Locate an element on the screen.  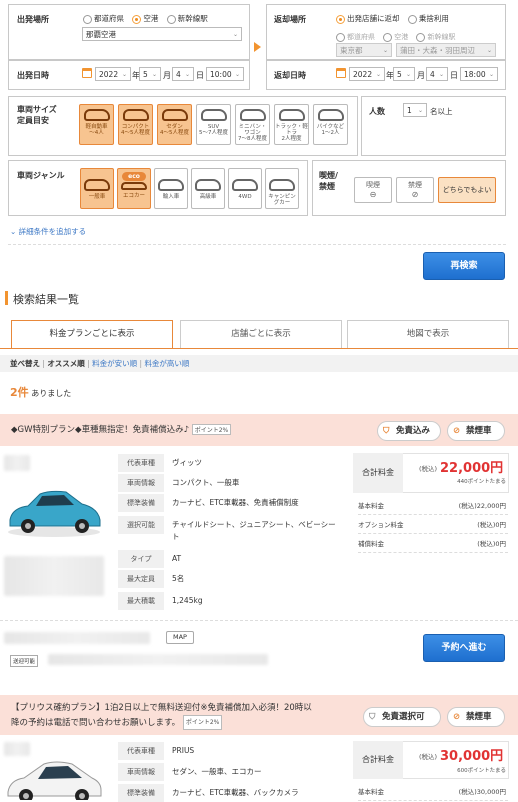
return-year-select: 2022 ⌄ is located at coordinates (367, 74).